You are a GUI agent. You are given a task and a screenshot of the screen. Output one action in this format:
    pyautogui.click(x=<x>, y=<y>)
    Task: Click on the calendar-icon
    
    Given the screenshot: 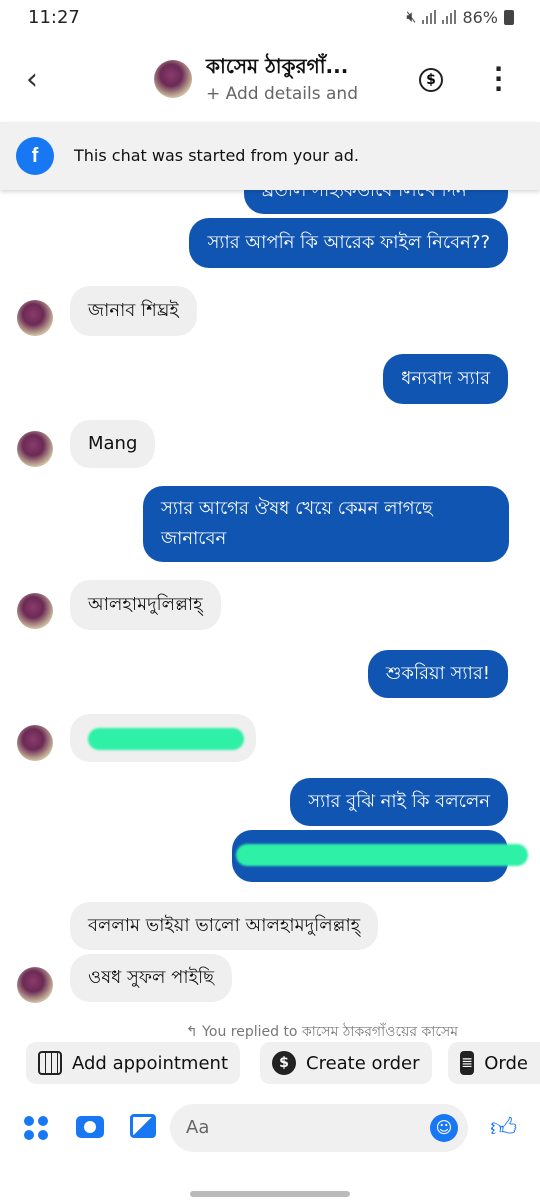 What is the action you would take?
    pyautogui.click(x=50, y=1063)
    